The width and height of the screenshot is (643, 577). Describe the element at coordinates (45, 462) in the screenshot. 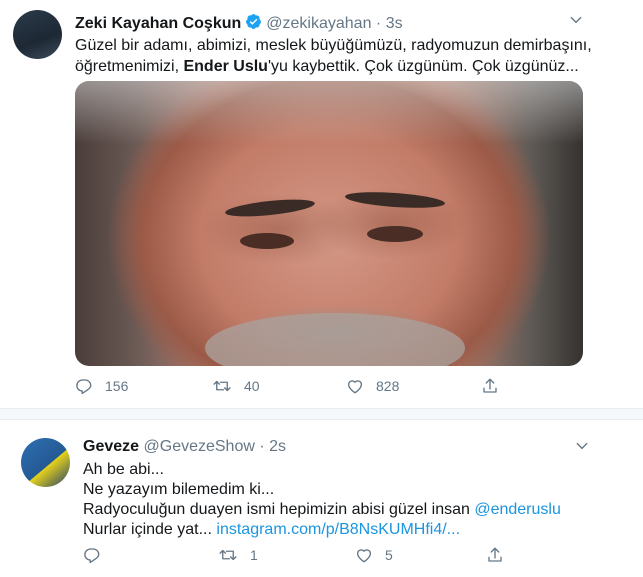

I see `avatar-geveze` at that location.